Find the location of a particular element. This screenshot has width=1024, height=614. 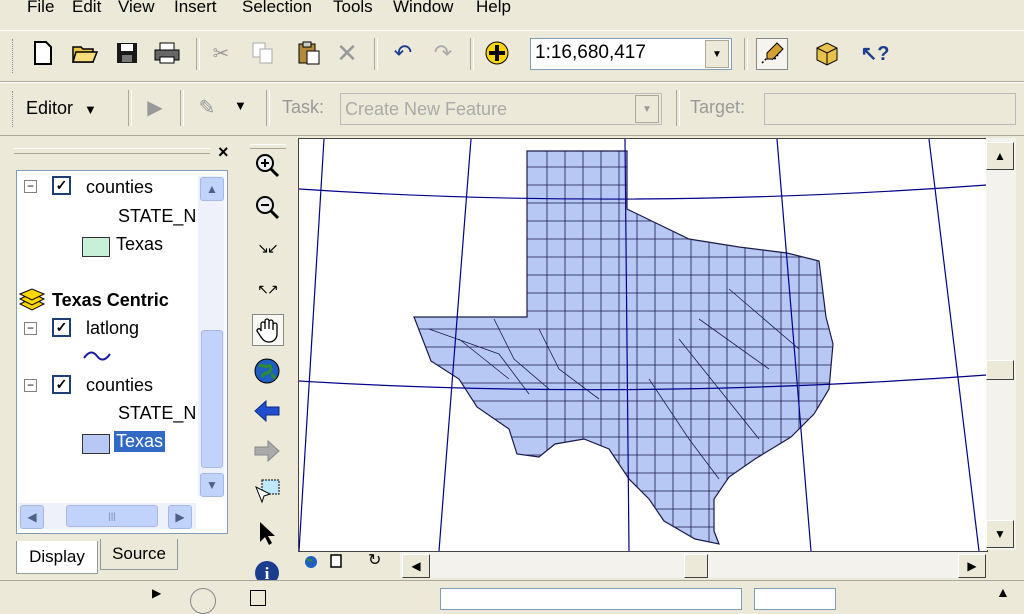

map-scale-combo: 1:16,680,417 ▼ is located at coordinates (631, 54).